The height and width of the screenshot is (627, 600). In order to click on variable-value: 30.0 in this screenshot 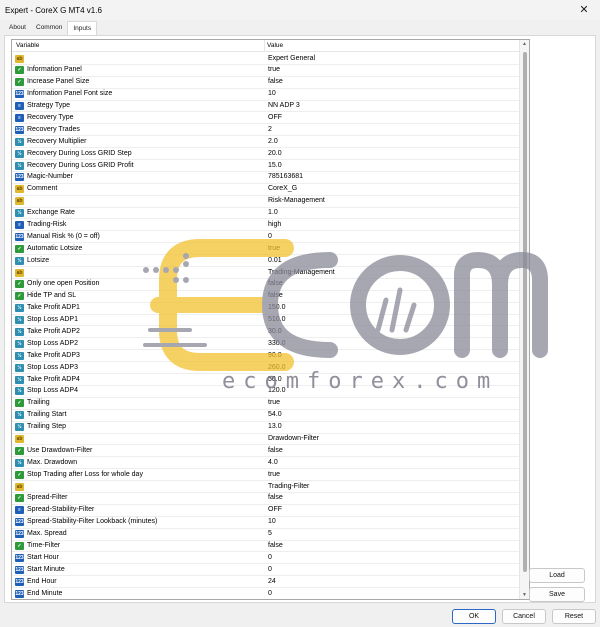, I will do `click(275, 331)`.